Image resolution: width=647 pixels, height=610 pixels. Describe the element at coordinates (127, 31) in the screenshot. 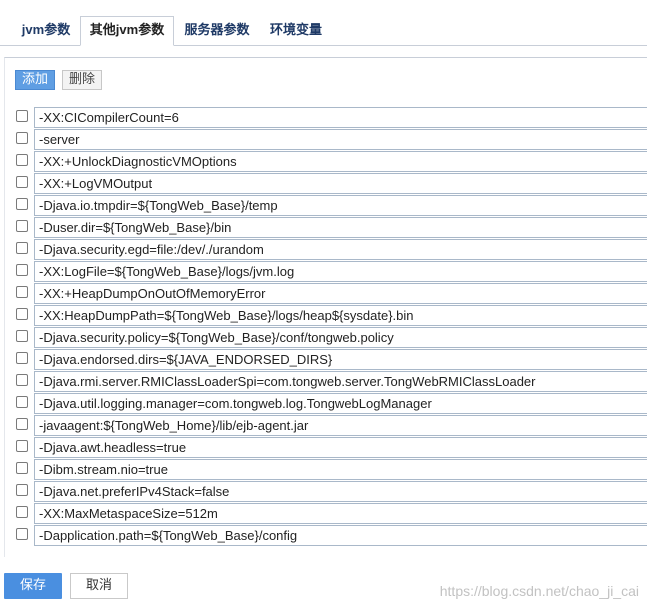

I see `tab-other-jvm-params: 其他jvm参数` at that location.